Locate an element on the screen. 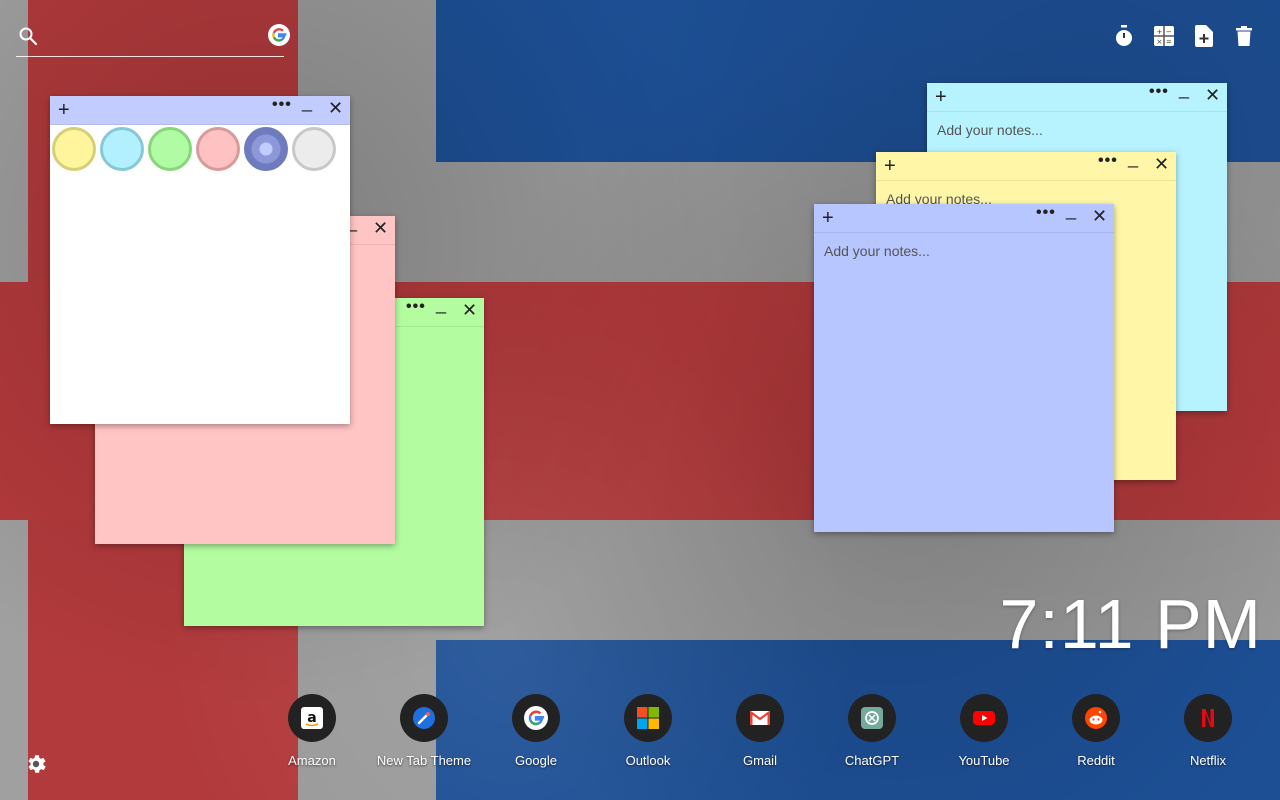 Image resolution: width=1280 pixels, height=800 pixels. outlook-icon is located at coordinates (648, 718).